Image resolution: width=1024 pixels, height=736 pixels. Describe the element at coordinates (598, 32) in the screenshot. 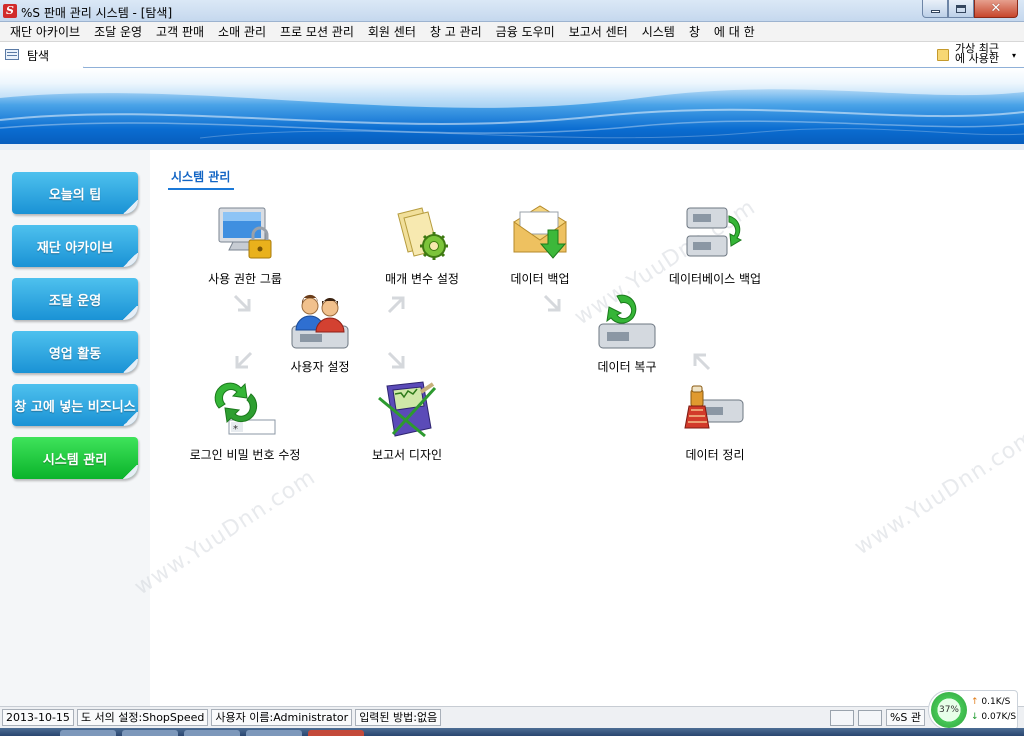

I see `menu-reports: 보고서 센터` at that location.